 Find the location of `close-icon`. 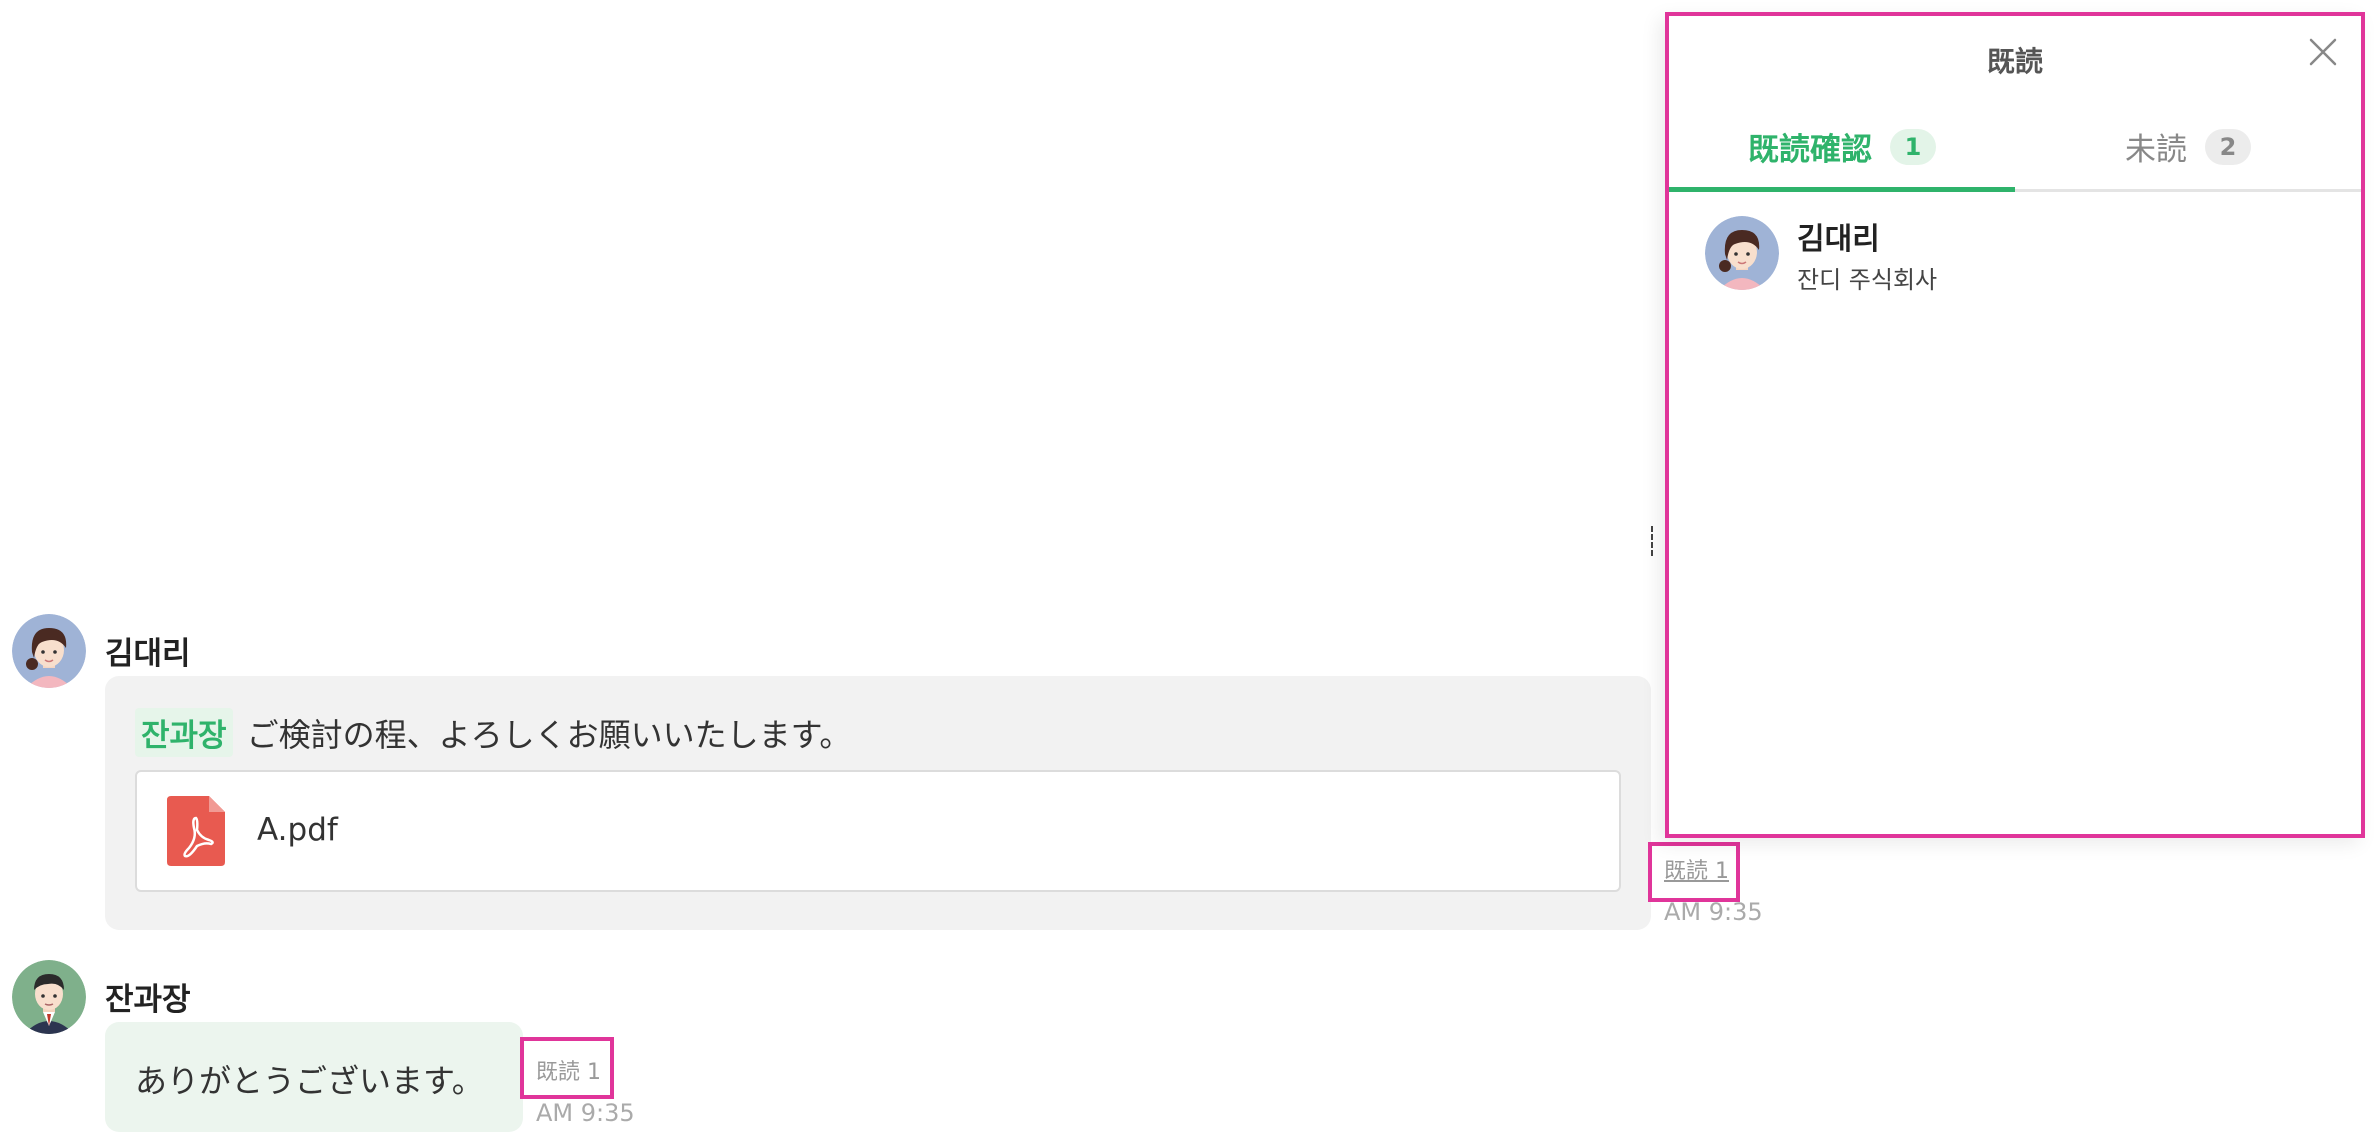

close-icon is located at coordinates (2323, 52).